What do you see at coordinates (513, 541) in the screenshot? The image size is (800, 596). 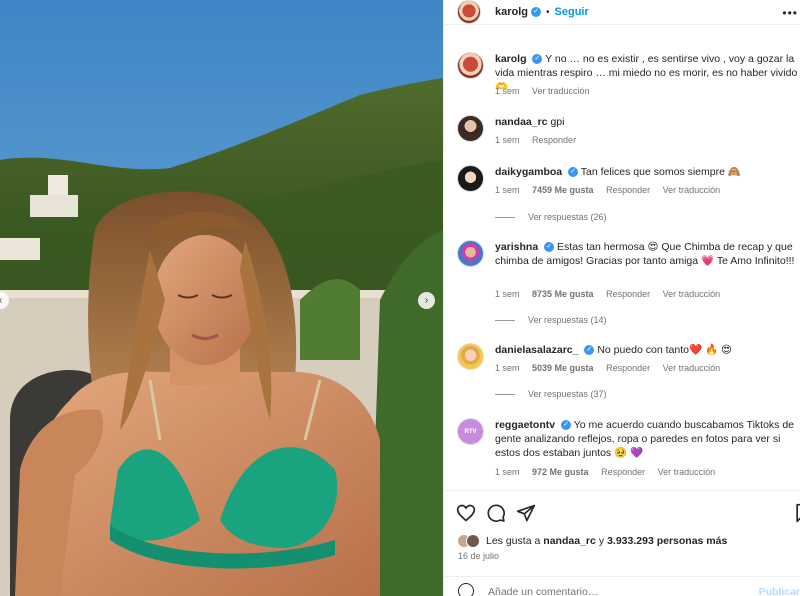 I see `likes-prefix: Les gusta a` at bounding box center [513, 541].